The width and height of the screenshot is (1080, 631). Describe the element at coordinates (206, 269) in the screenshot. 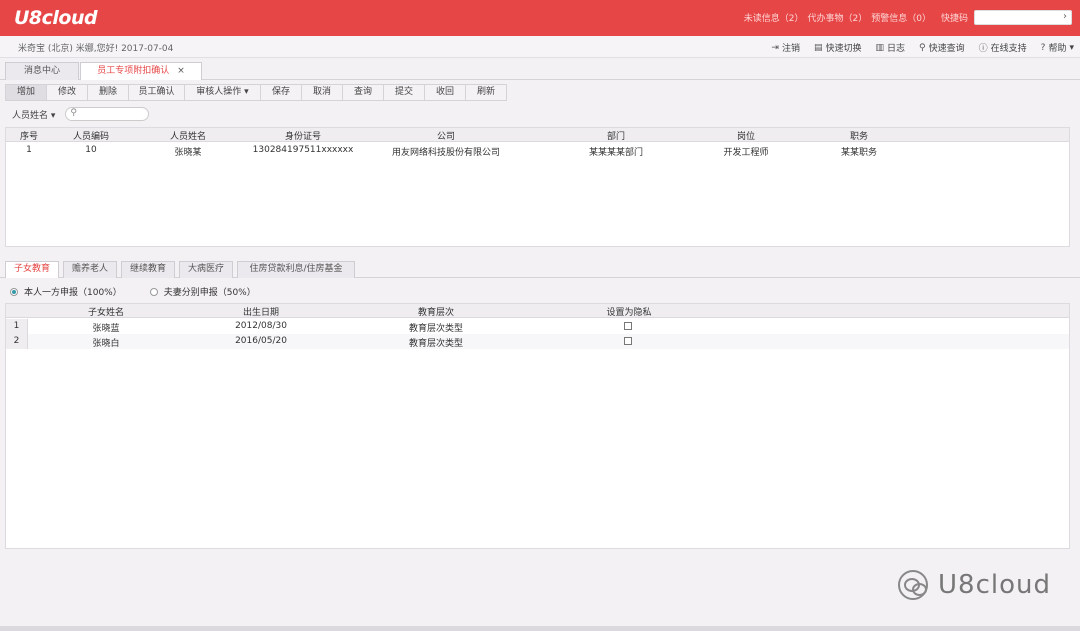

I see `tab-serious-illness: 大病医疗` at that location.